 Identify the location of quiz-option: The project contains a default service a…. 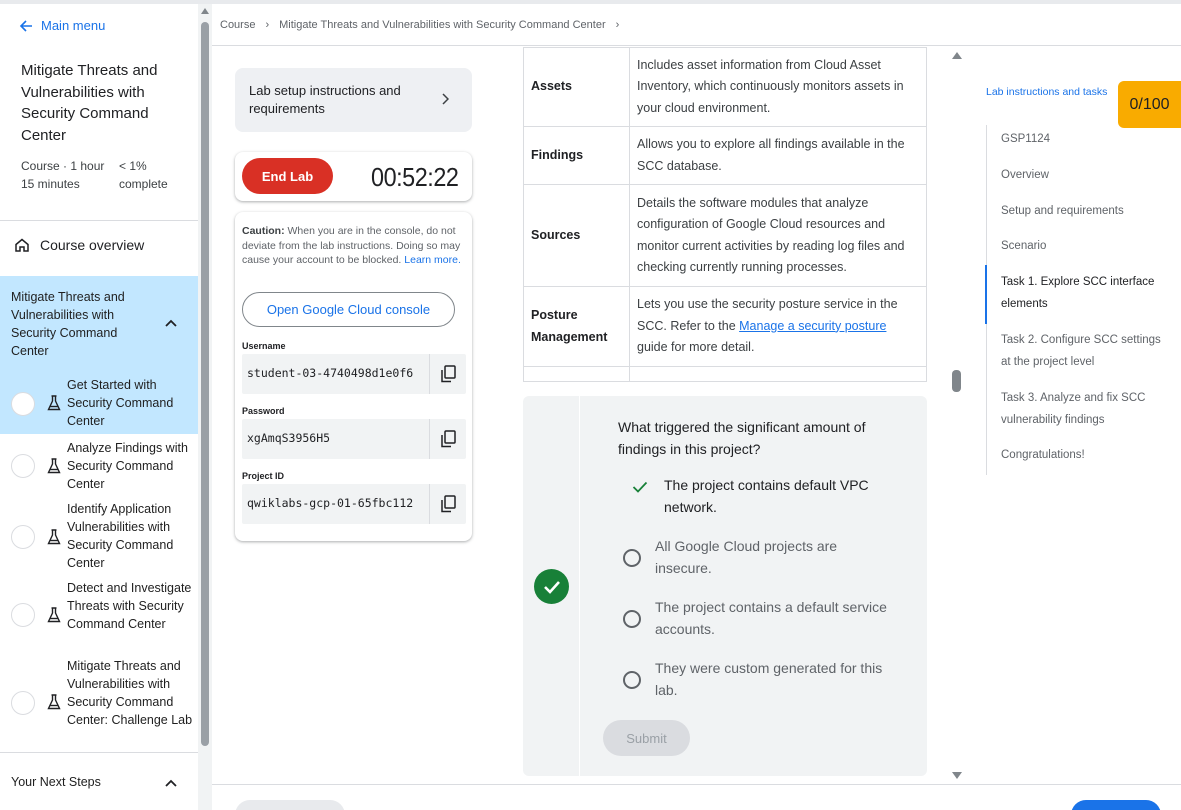
(763, 619).